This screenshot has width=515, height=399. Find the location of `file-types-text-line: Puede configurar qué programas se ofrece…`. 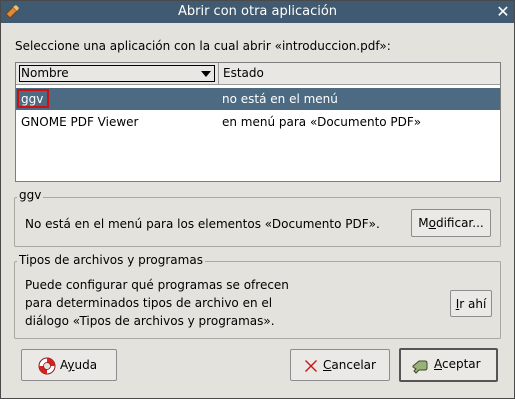

file-types-text-line: Puede configurar qué programas se ofrece… is located at coordinates (157, 285).